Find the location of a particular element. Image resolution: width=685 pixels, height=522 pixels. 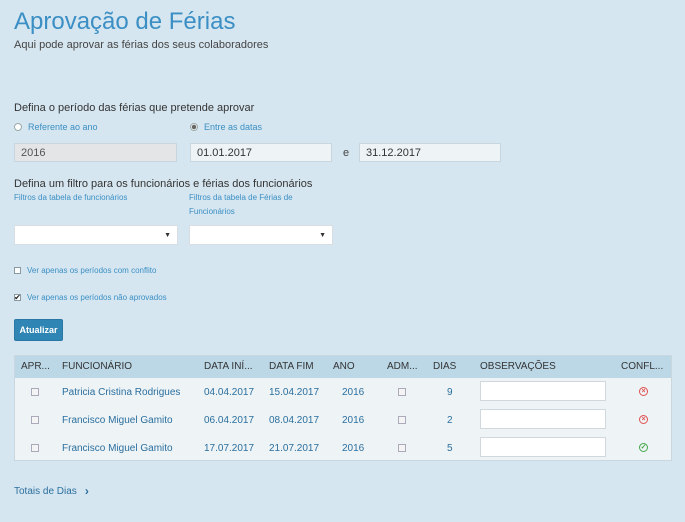

only-unapproved-label: Ver apenas os períodos não aprovados is located at coordinates (97, 297).